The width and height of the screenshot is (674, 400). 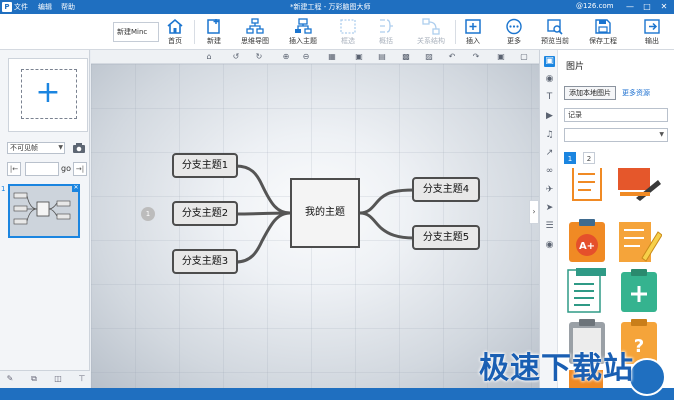 I want to click on frame-pager: |← go →|, so click(x=47, y=169).